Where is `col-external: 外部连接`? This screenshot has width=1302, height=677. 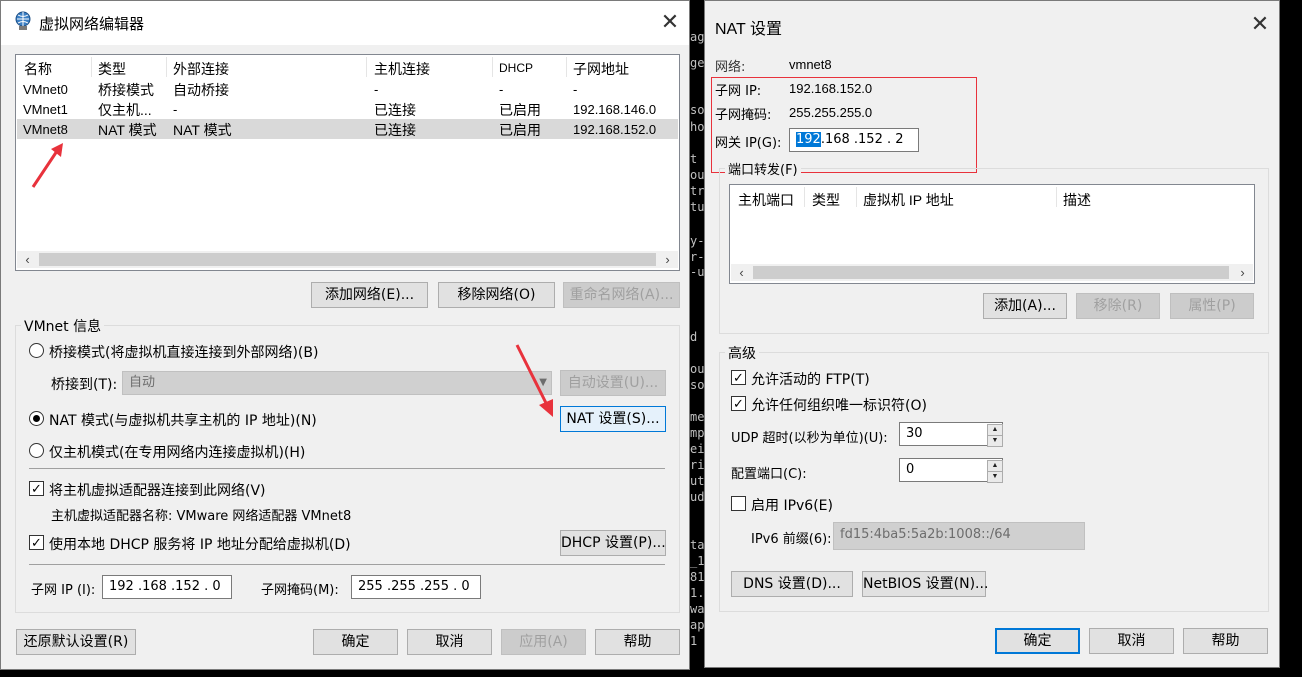
col-external: 外部连接 is located at coordinates (201, 69).